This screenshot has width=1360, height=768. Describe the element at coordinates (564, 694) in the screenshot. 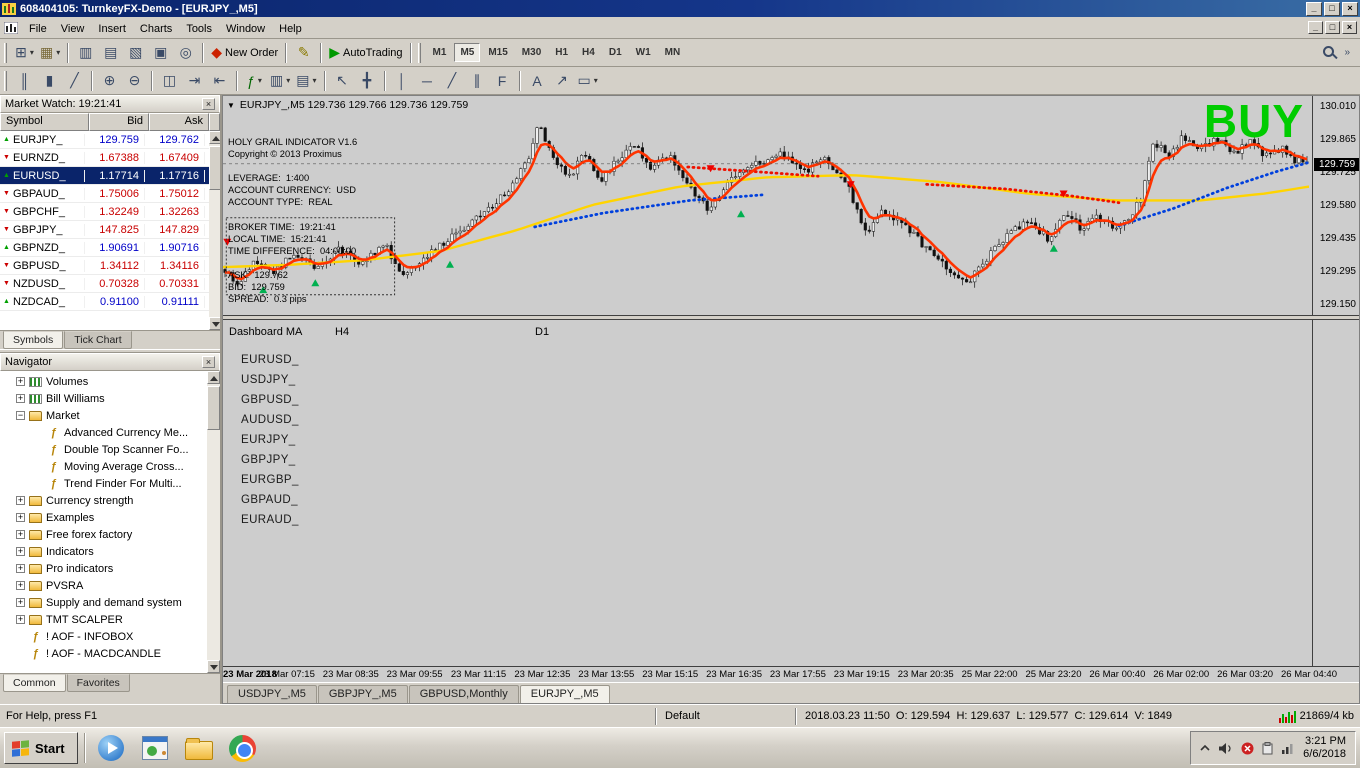

I see `chart-tab-eurjpy-m5: EURJPY_,M5` at that location.